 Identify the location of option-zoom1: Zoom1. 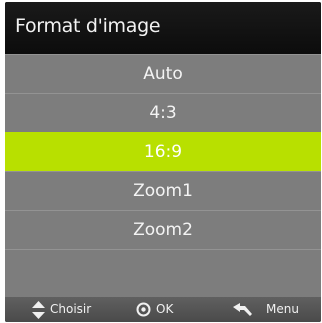
(163, 190).